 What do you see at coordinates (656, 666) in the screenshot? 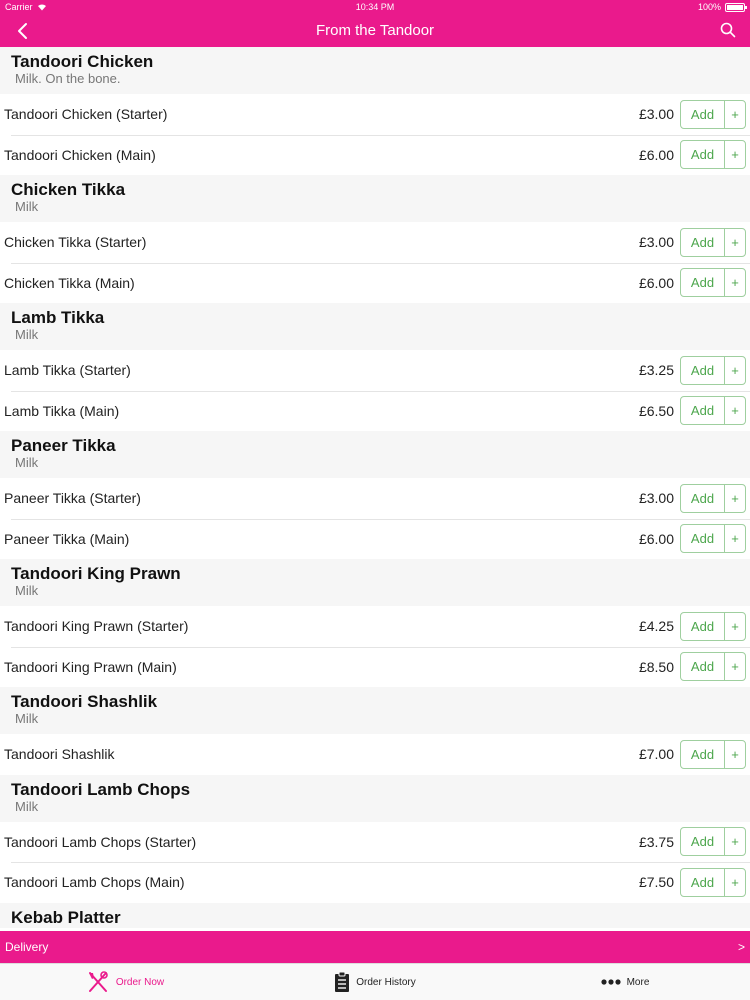
I see `menu-item-price: £8.50` at bounding box center [656, 666].